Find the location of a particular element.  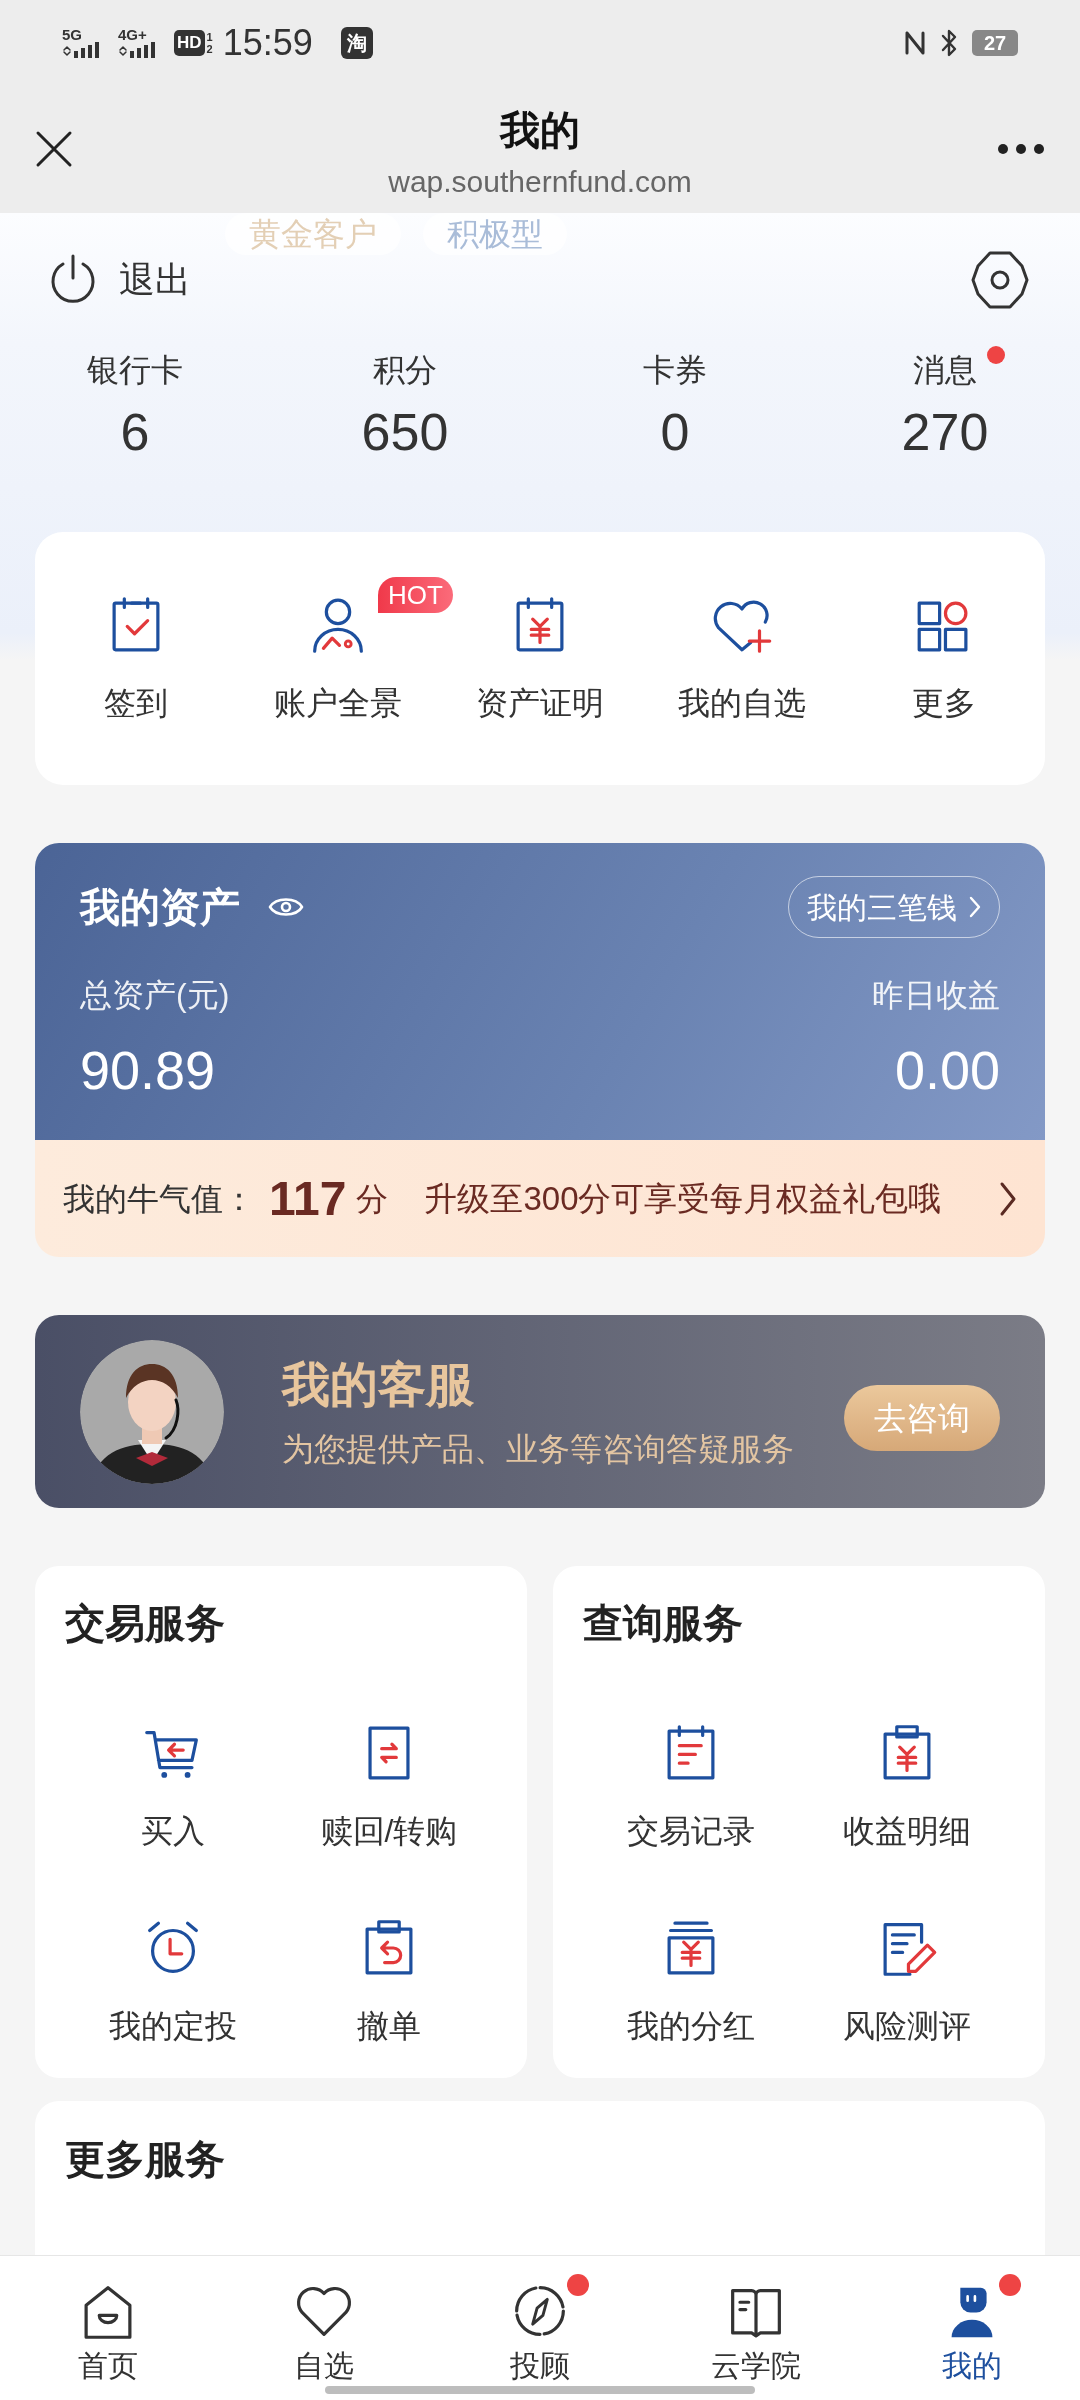

clock-time: 15:59 is located at coordinates (267, 42).